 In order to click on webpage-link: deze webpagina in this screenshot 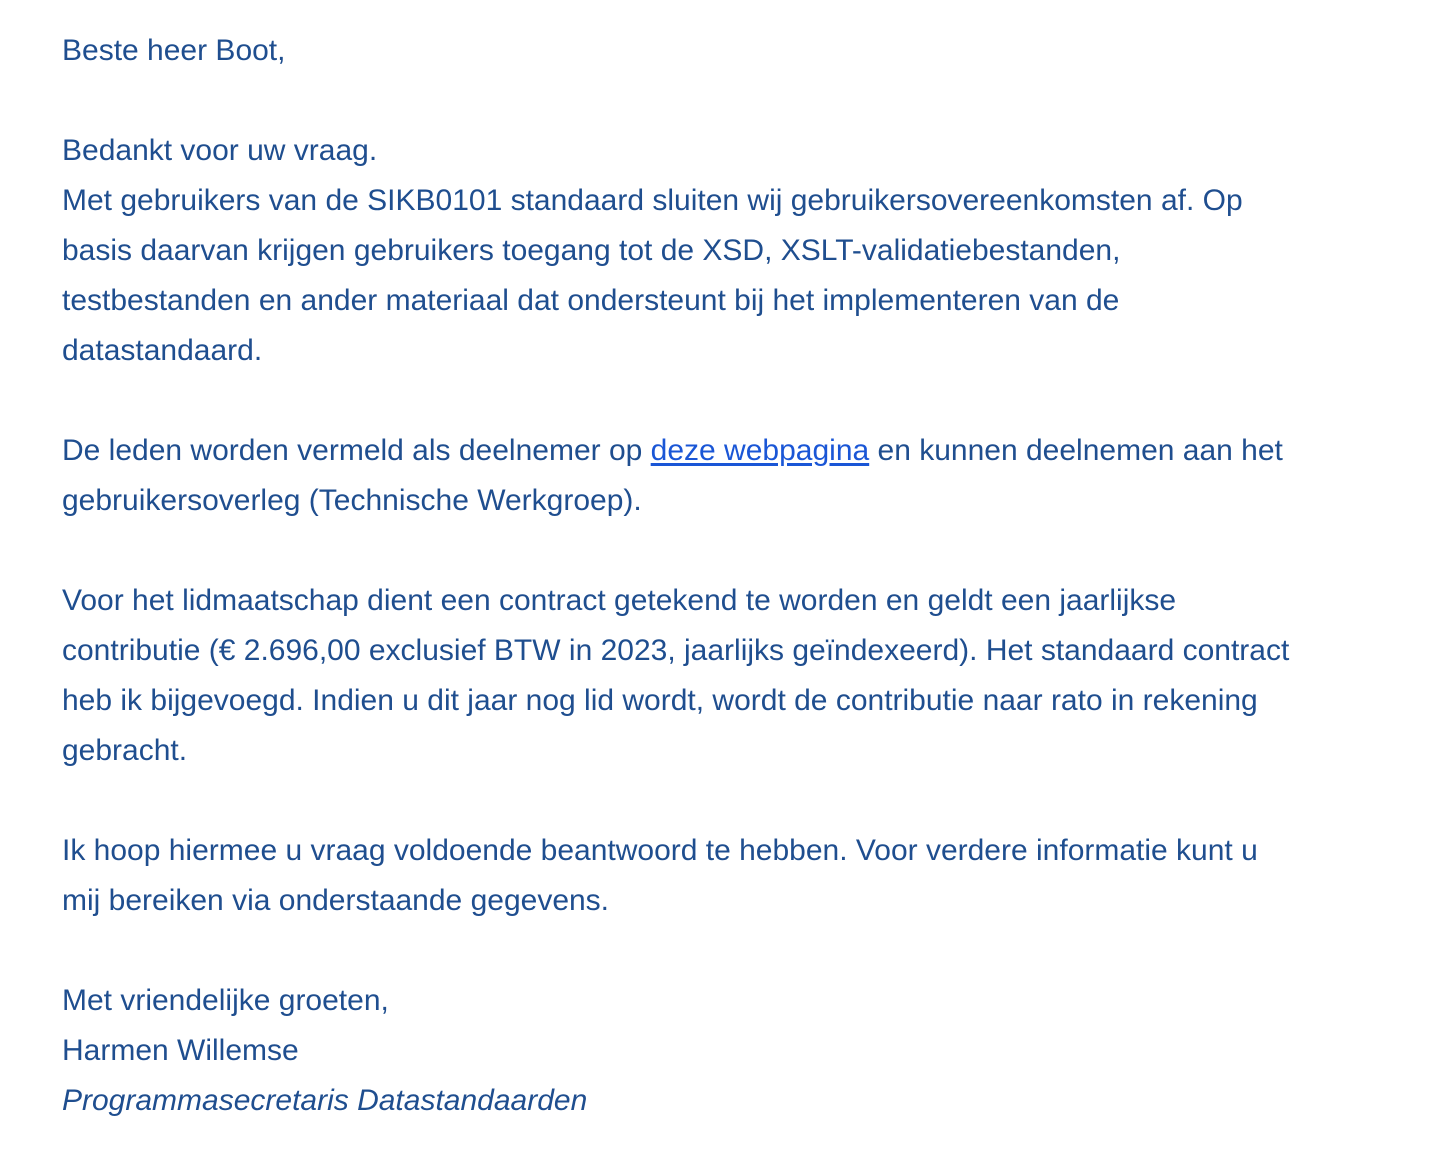, I will do `click(760, 450)`.